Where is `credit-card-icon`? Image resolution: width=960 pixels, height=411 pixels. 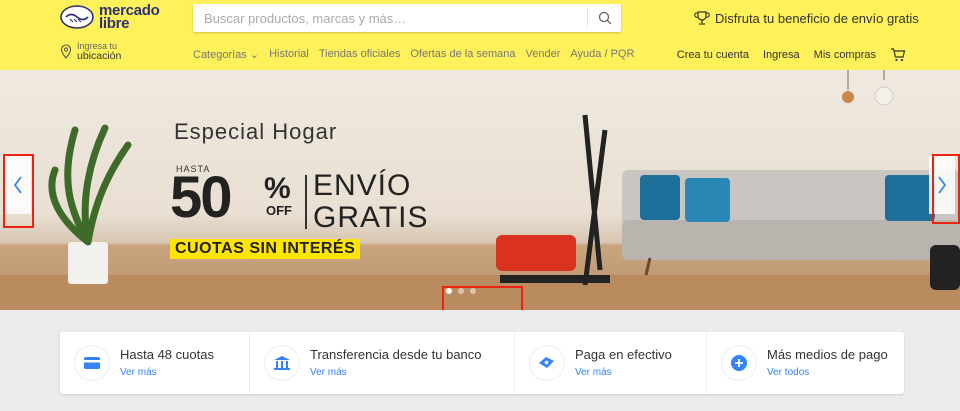 credit-card-icon is located at coordinates (92, 363).